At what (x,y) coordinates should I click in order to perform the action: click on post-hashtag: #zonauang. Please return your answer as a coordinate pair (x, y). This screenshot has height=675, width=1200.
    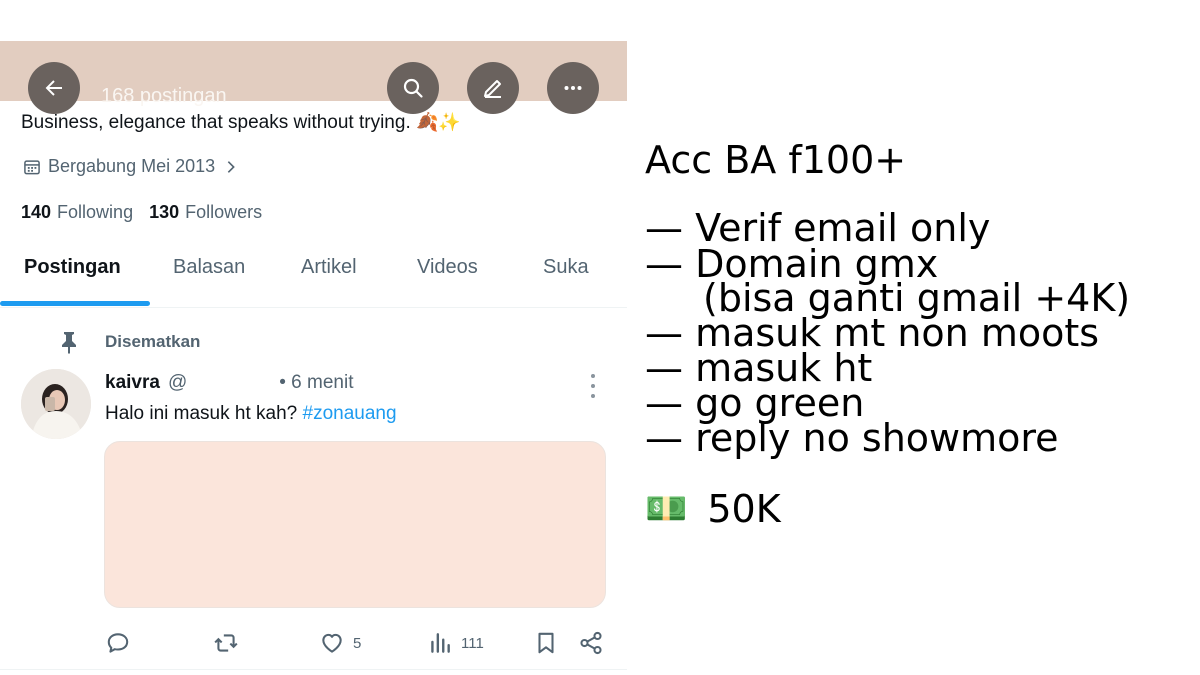
    Looking at the image, I should click on (350, 413).